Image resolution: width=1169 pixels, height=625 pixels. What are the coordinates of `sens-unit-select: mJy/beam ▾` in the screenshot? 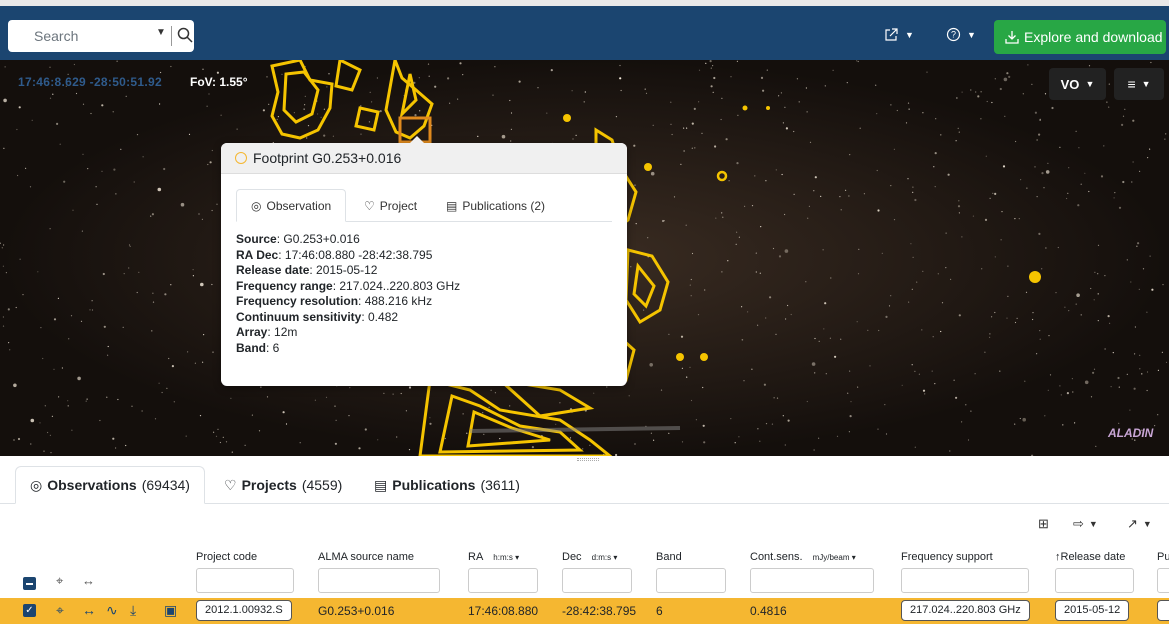 It's located at (834, 557).